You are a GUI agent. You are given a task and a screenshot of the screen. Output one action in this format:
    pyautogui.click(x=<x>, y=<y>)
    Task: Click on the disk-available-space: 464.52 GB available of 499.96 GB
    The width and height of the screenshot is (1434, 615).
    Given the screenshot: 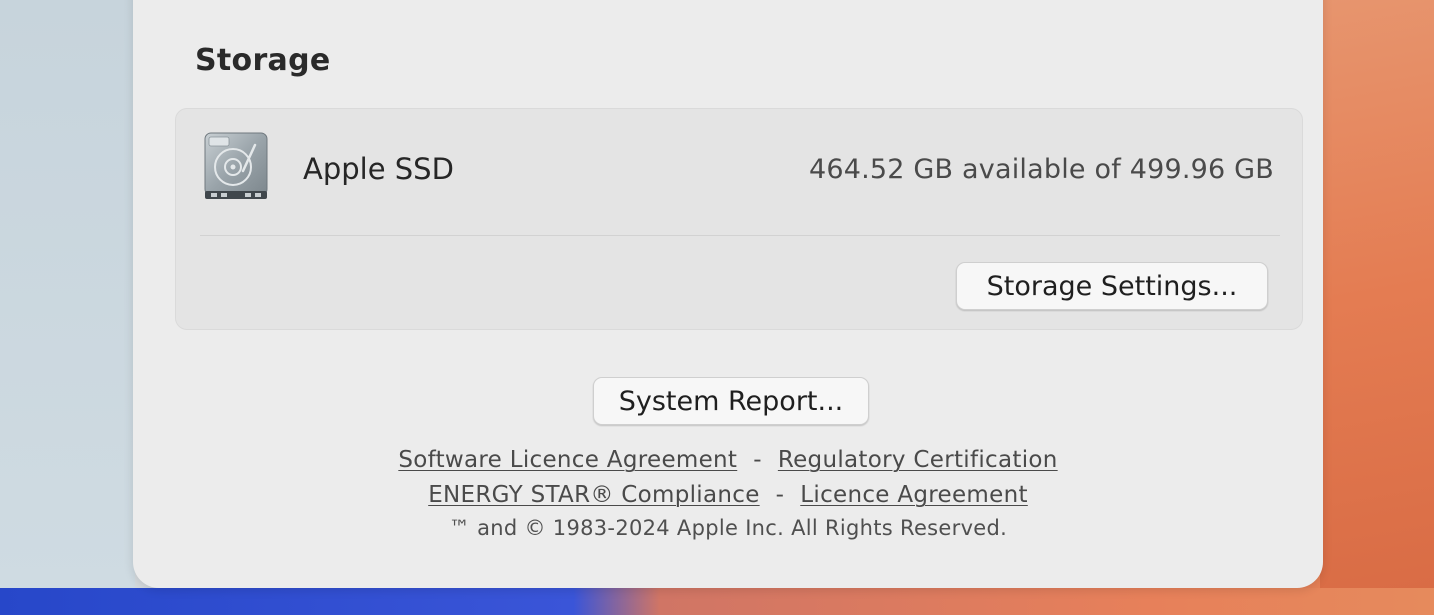 What is the action you would take?
    pyautogui.click(x=1041, y=169)
    